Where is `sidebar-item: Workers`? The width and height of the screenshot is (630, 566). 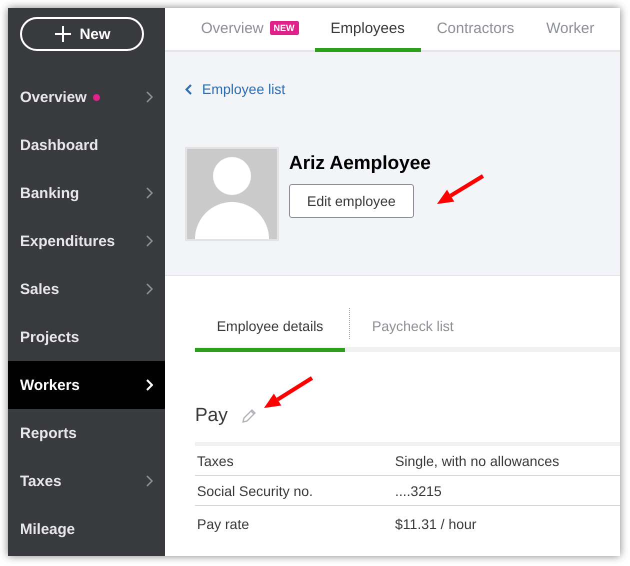
sidebar-item: Workers is located at coordinates (86, 385).